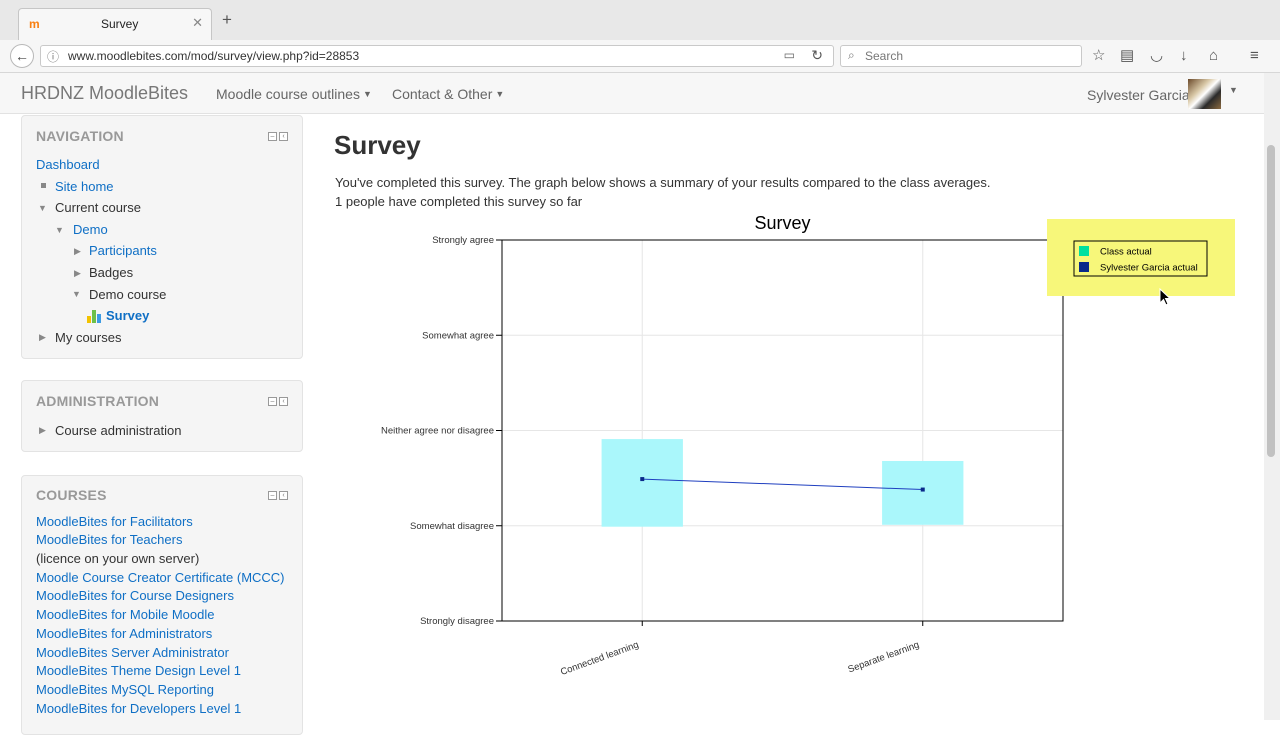  I want to click on new-tab-icon: +, so click(227, 19).